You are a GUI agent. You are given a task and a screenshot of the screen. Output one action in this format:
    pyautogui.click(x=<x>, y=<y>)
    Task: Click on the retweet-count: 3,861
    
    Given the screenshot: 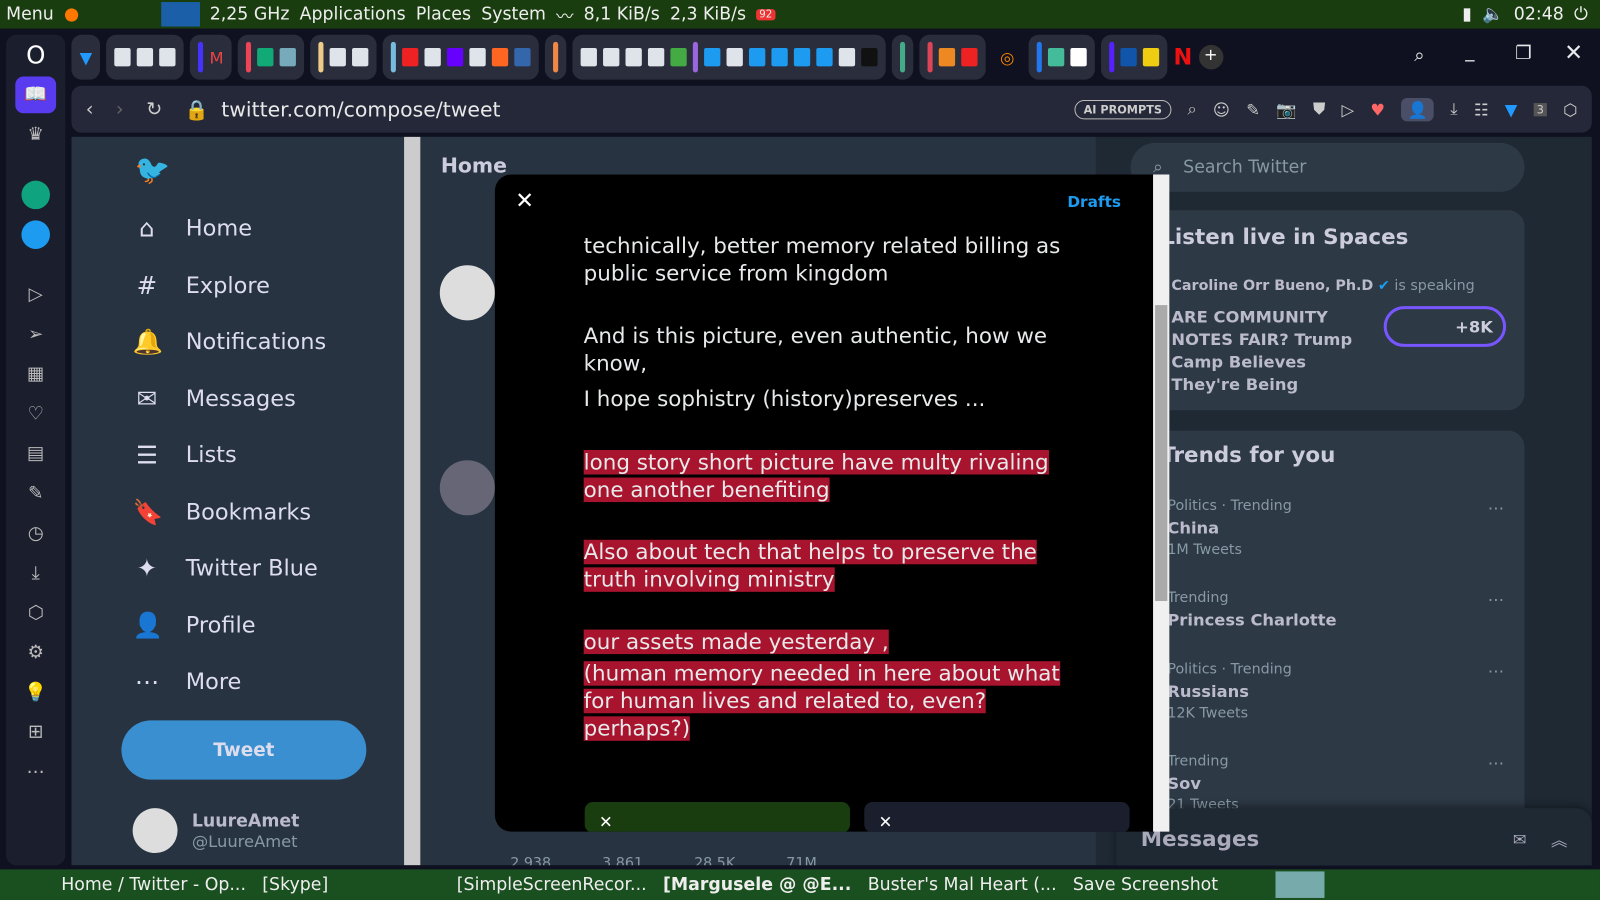 What is the action you would take?
    pyautogui.click(x=622, y=860)
    